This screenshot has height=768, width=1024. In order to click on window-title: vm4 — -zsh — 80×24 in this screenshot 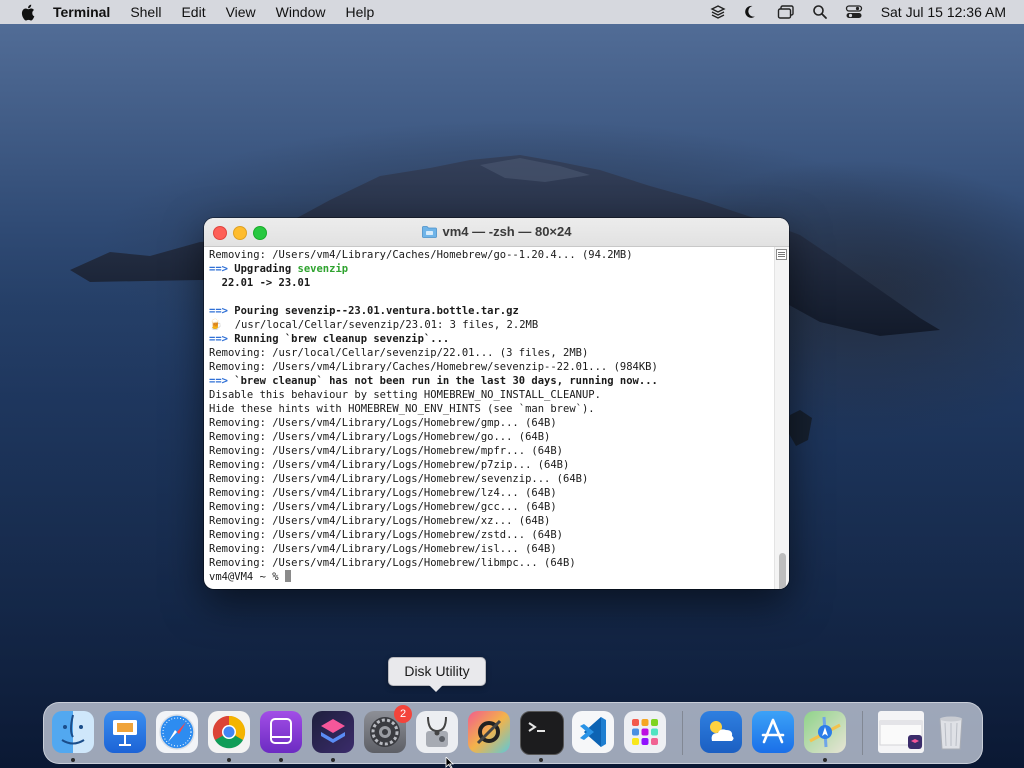, I will do `click(507, 231)`.